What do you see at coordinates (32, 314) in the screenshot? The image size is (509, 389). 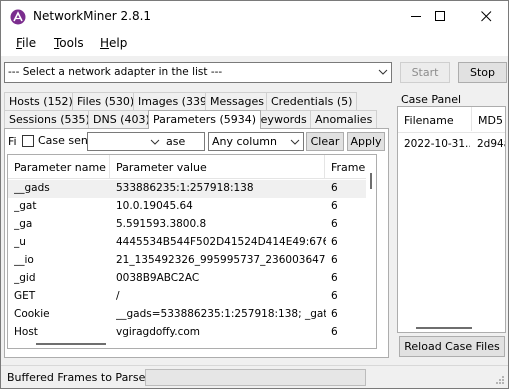 I see `parameter-name-cell: Cookie` at bounding box center [32, 314].